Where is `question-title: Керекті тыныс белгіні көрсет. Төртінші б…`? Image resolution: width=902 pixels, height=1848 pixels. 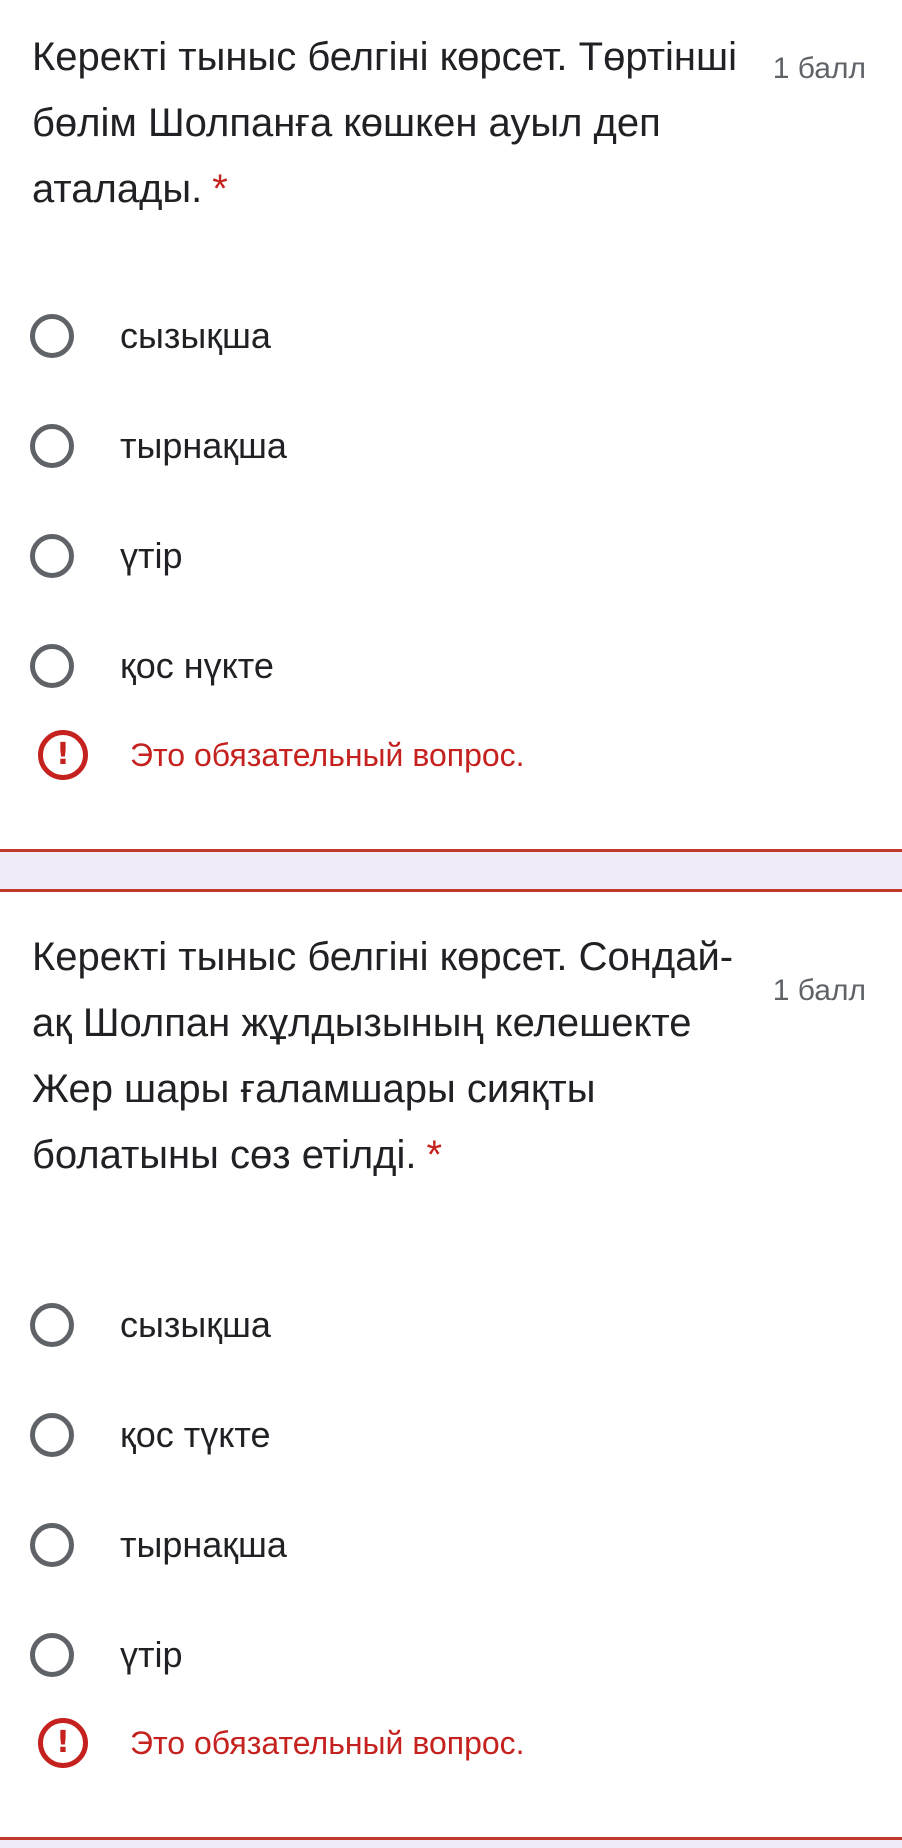
question-title: Керекті тыныс белгіні көрсет. Төртінші б… is located at coordinates (384, 123).